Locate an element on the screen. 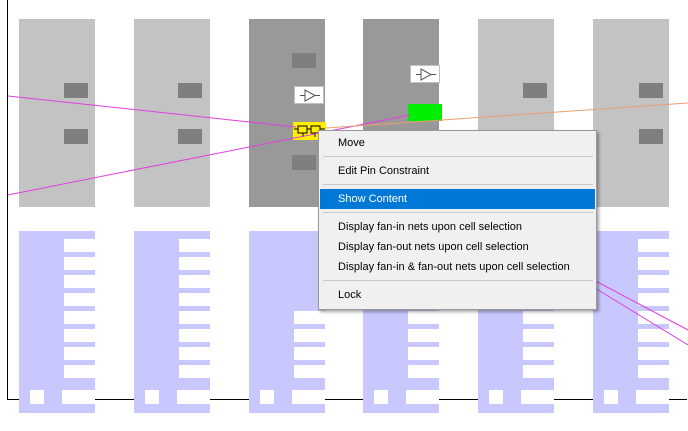  menu-item-lock: Lock is located at coordinates (457, 295).